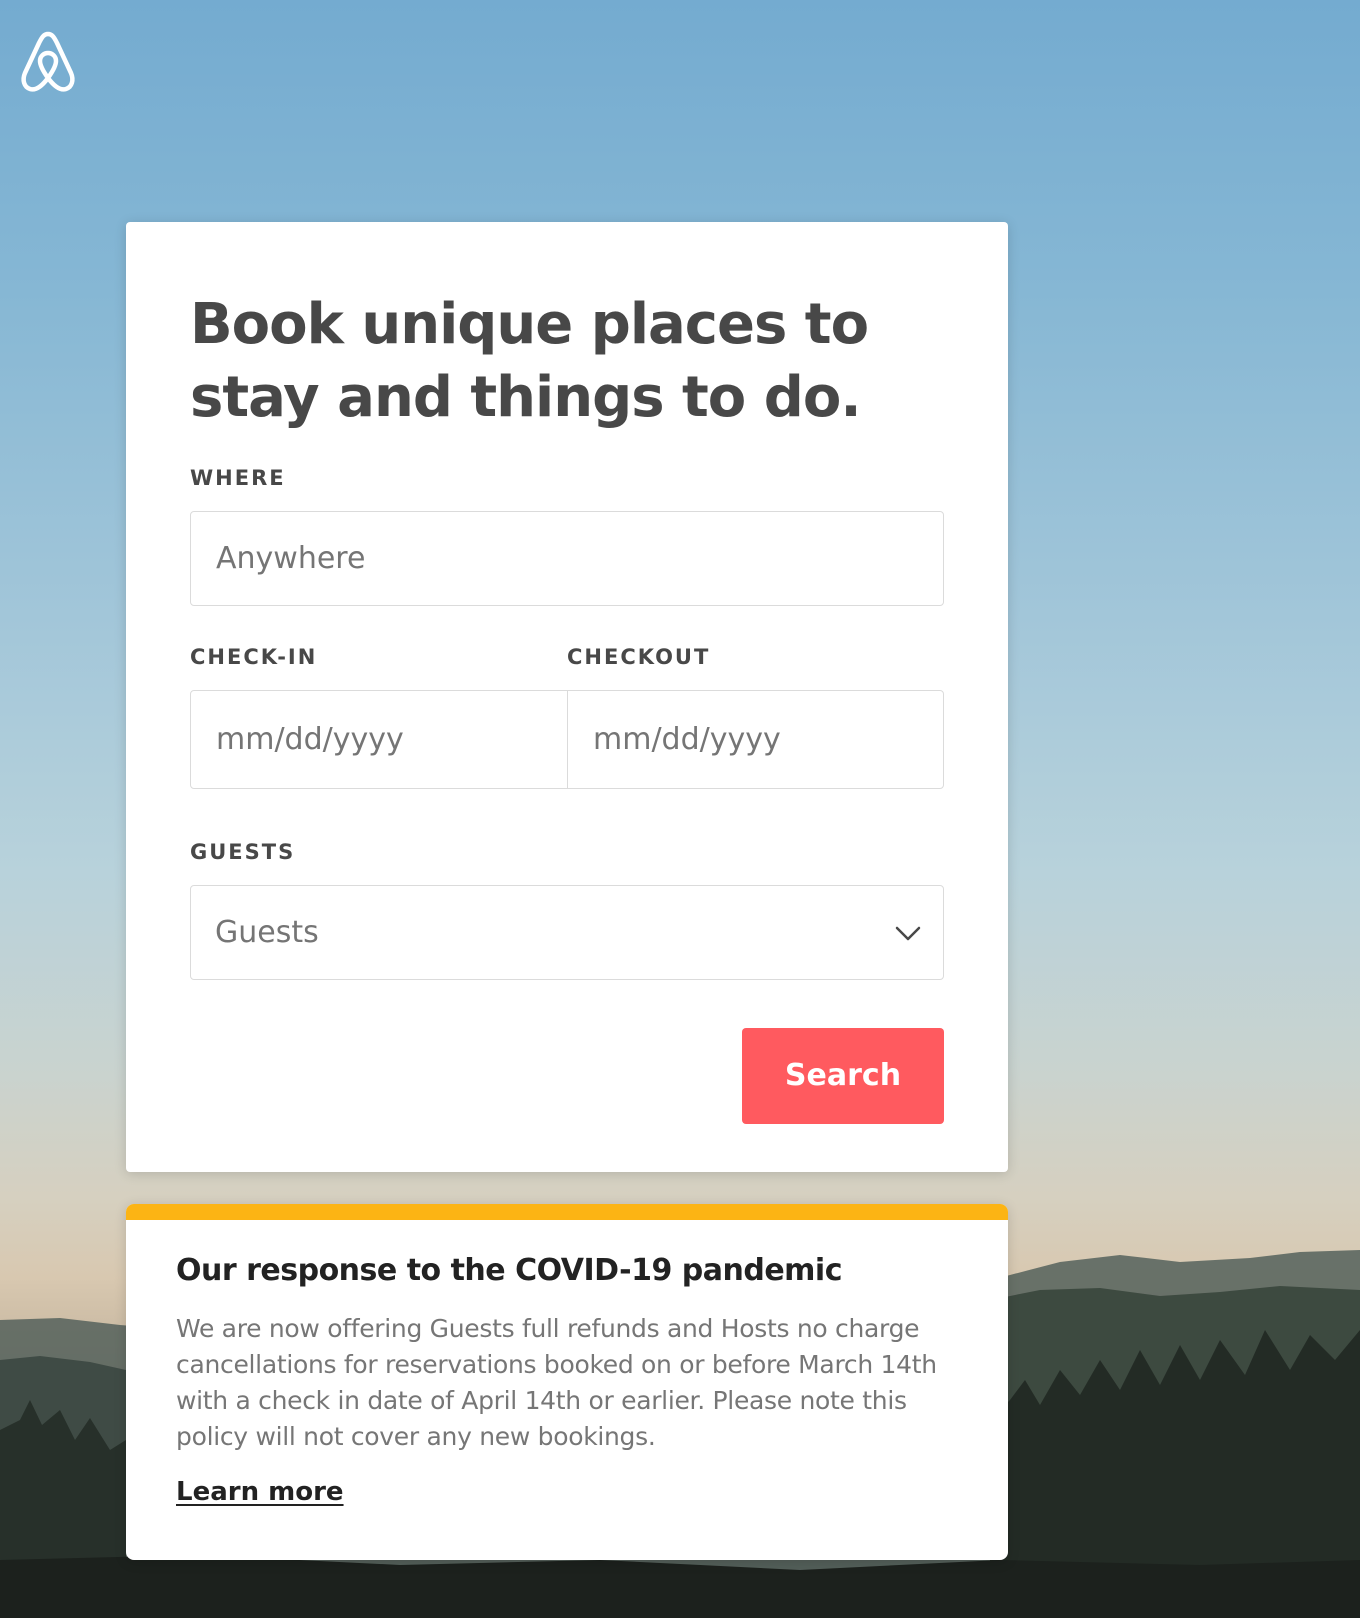 Image resolution: width=1360 pixels, height=1618 pixels. I want to click on date-range-field, so click(567, 739).